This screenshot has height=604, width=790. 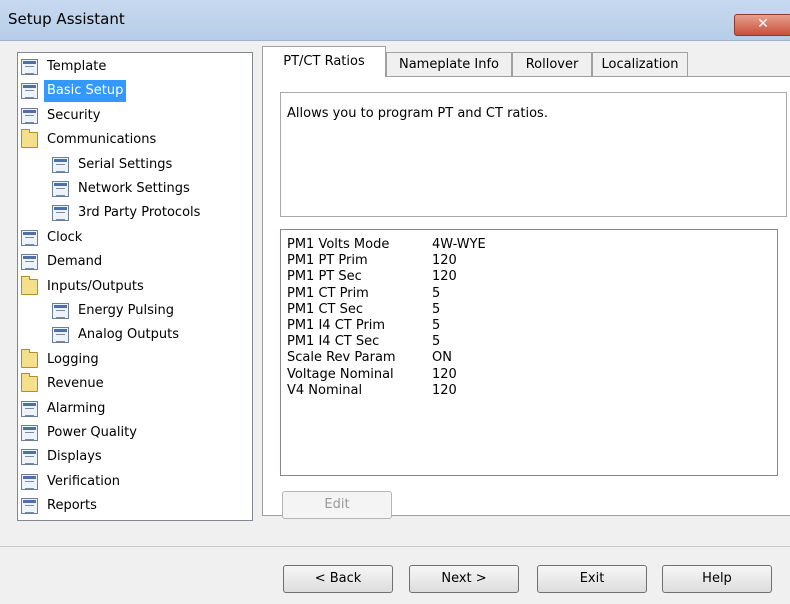 I want to click on tree-item-label: Analog Outputs, so click(x=128, y=335).